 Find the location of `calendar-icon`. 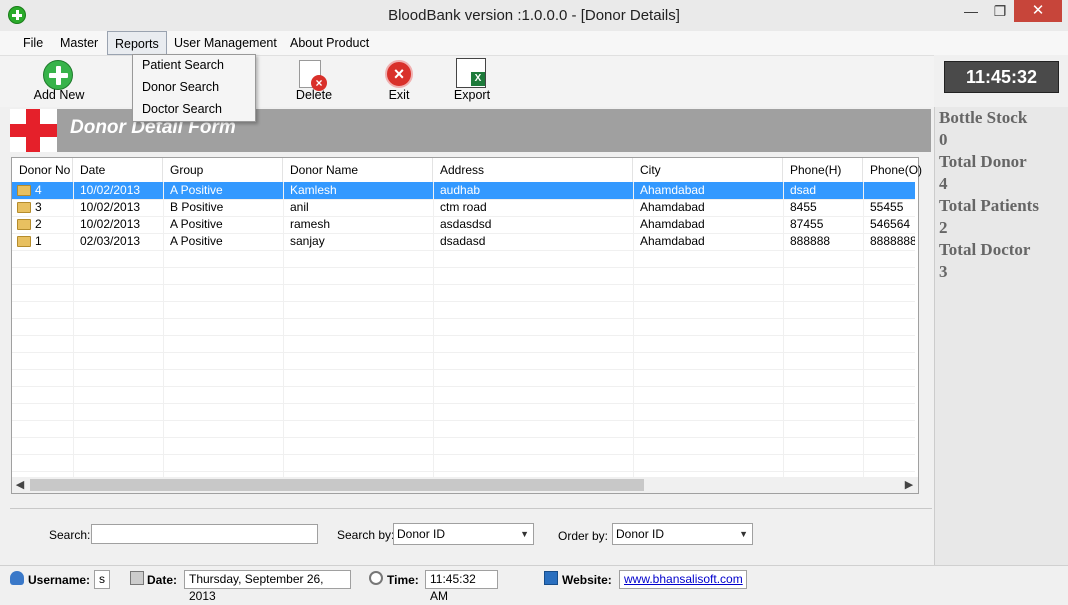

calendar-icon is located at coordinates (137, 578).